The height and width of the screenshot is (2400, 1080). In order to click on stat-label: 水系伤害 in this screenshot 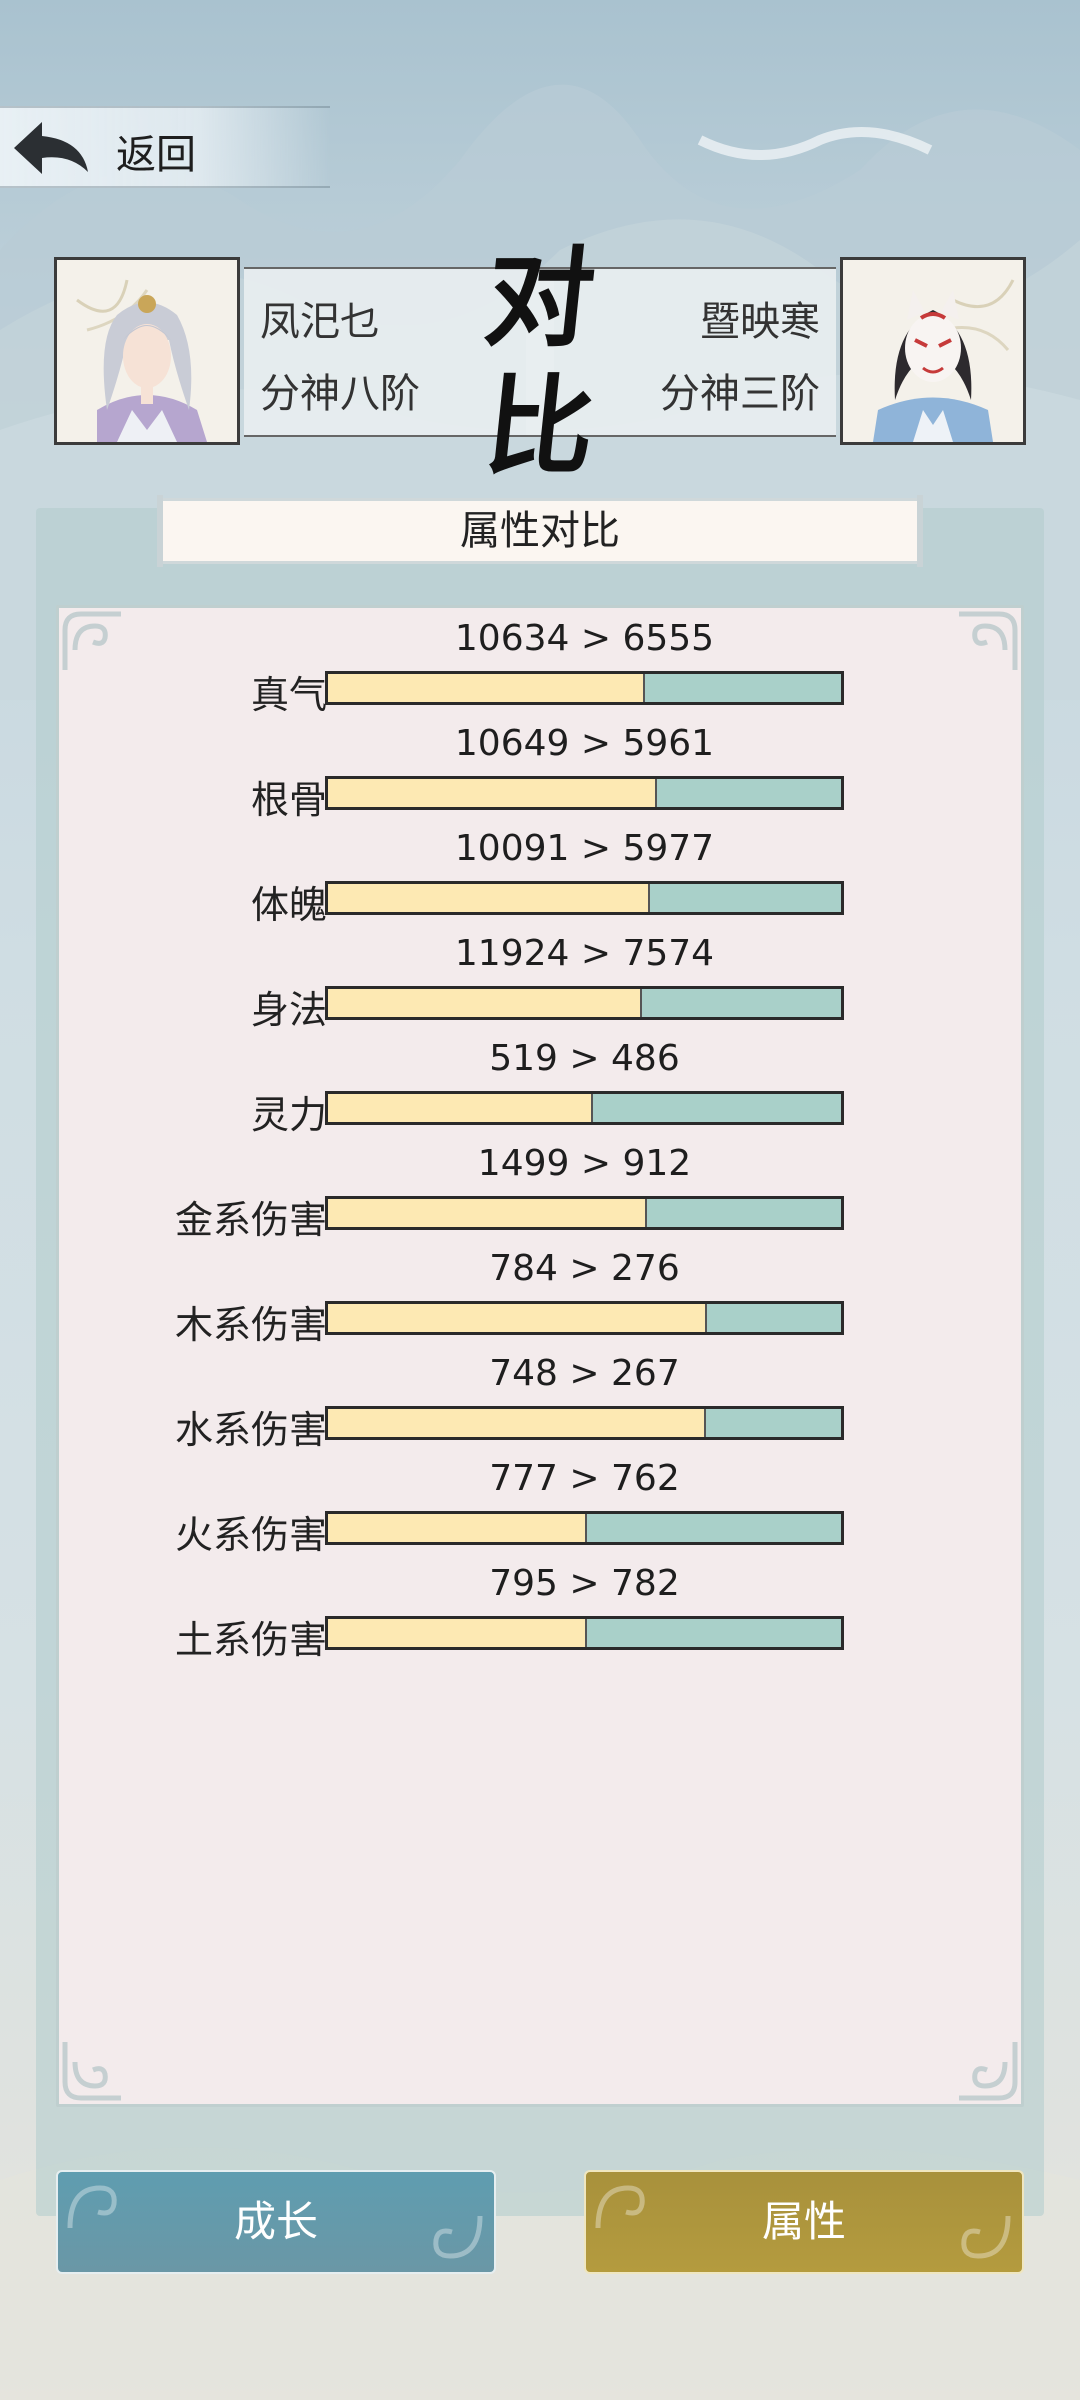, I will do `click(250, 1430)`.